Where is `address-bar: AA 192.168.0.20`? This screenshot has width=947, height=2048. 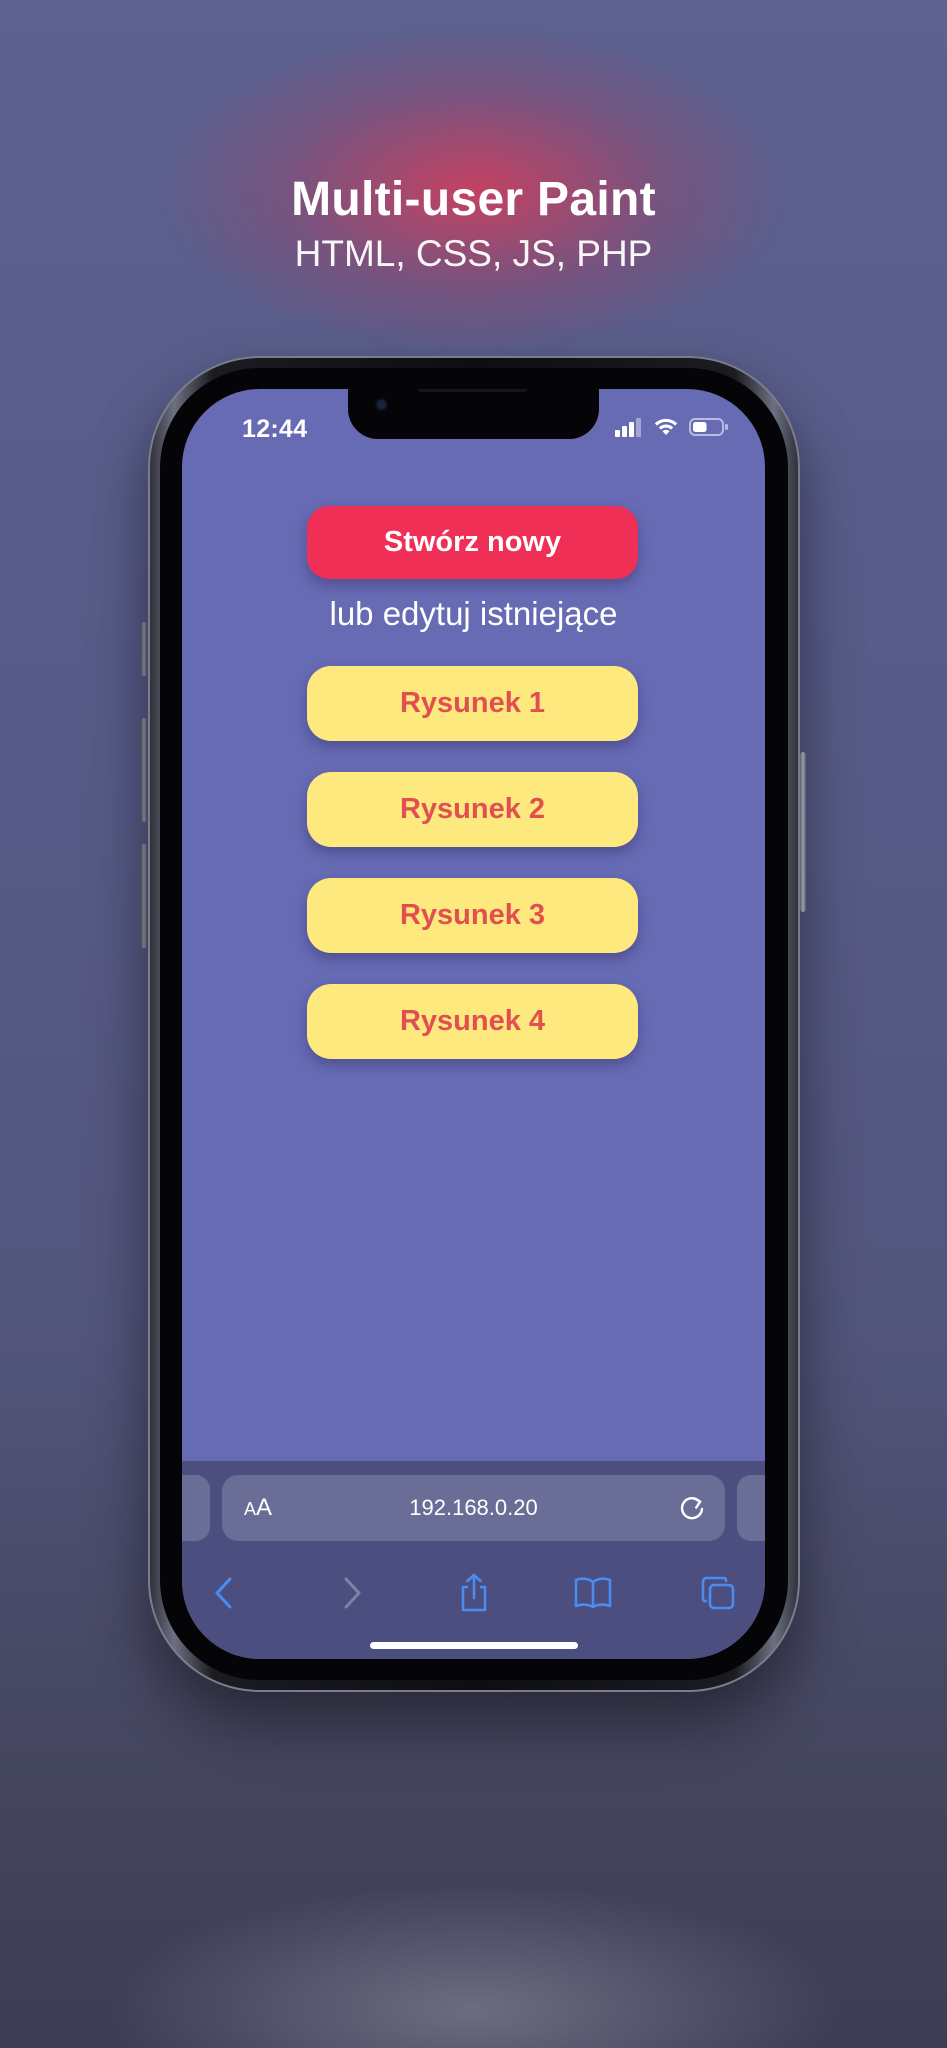 address-bar: AA 192.168.0.20 is located at coordinates (473, 1508).